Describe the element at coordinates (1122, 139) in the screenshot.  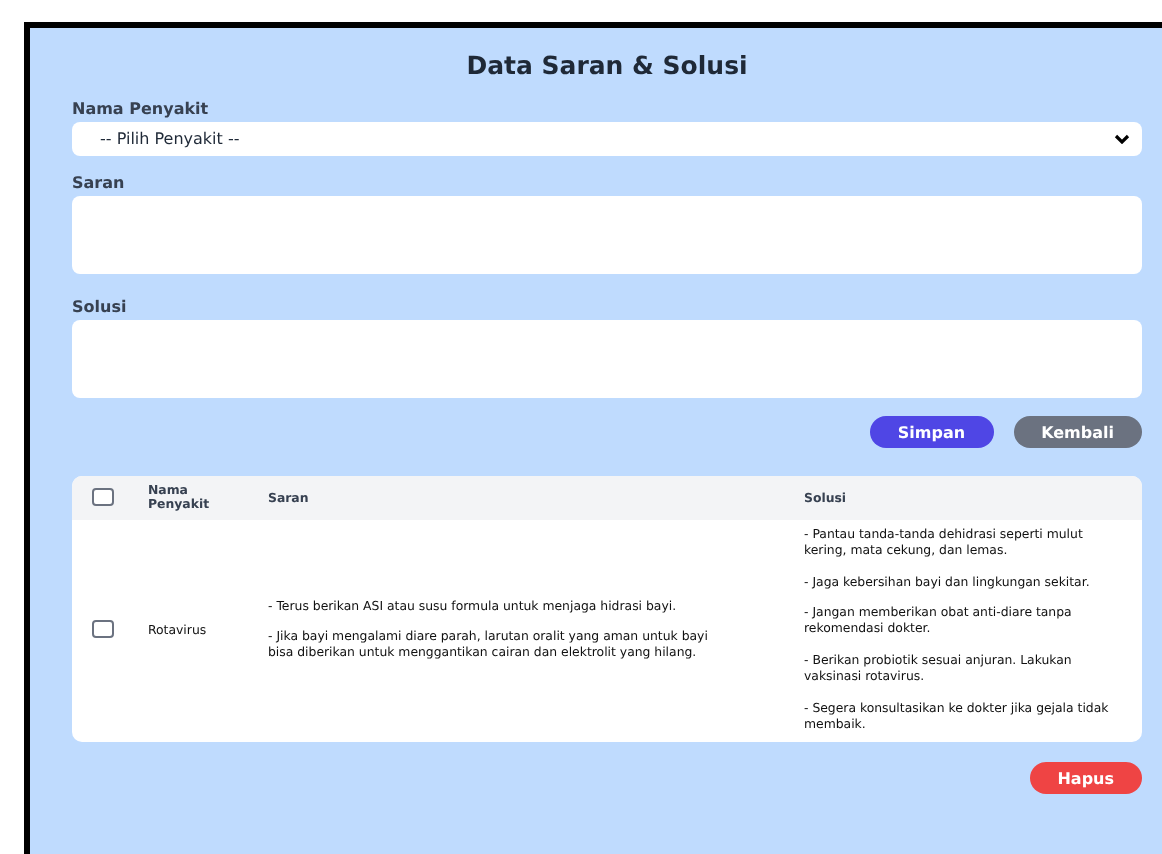
I see `chevron-down-icon` at that location.